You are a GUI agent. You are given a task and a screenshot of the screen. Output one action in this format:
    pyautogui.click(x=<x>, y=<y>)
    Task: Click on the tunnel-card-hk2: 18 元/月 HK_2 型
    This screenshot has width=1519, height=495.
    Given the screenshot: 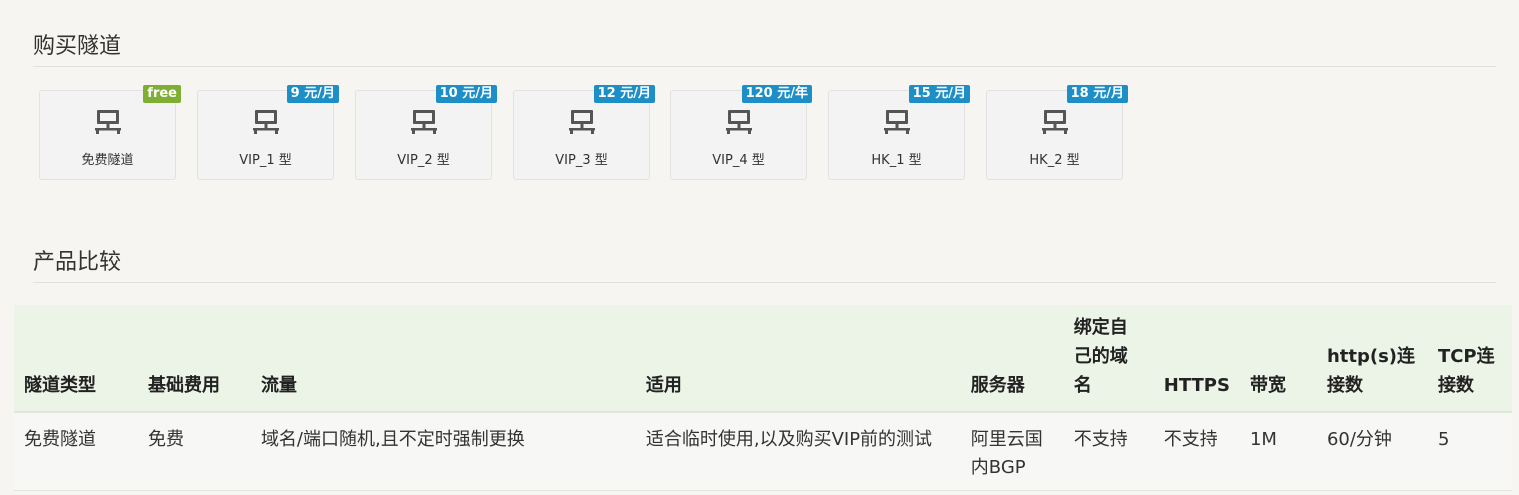 What is the action you would take?
    pyautogui.click(x=1057, y=132)
    